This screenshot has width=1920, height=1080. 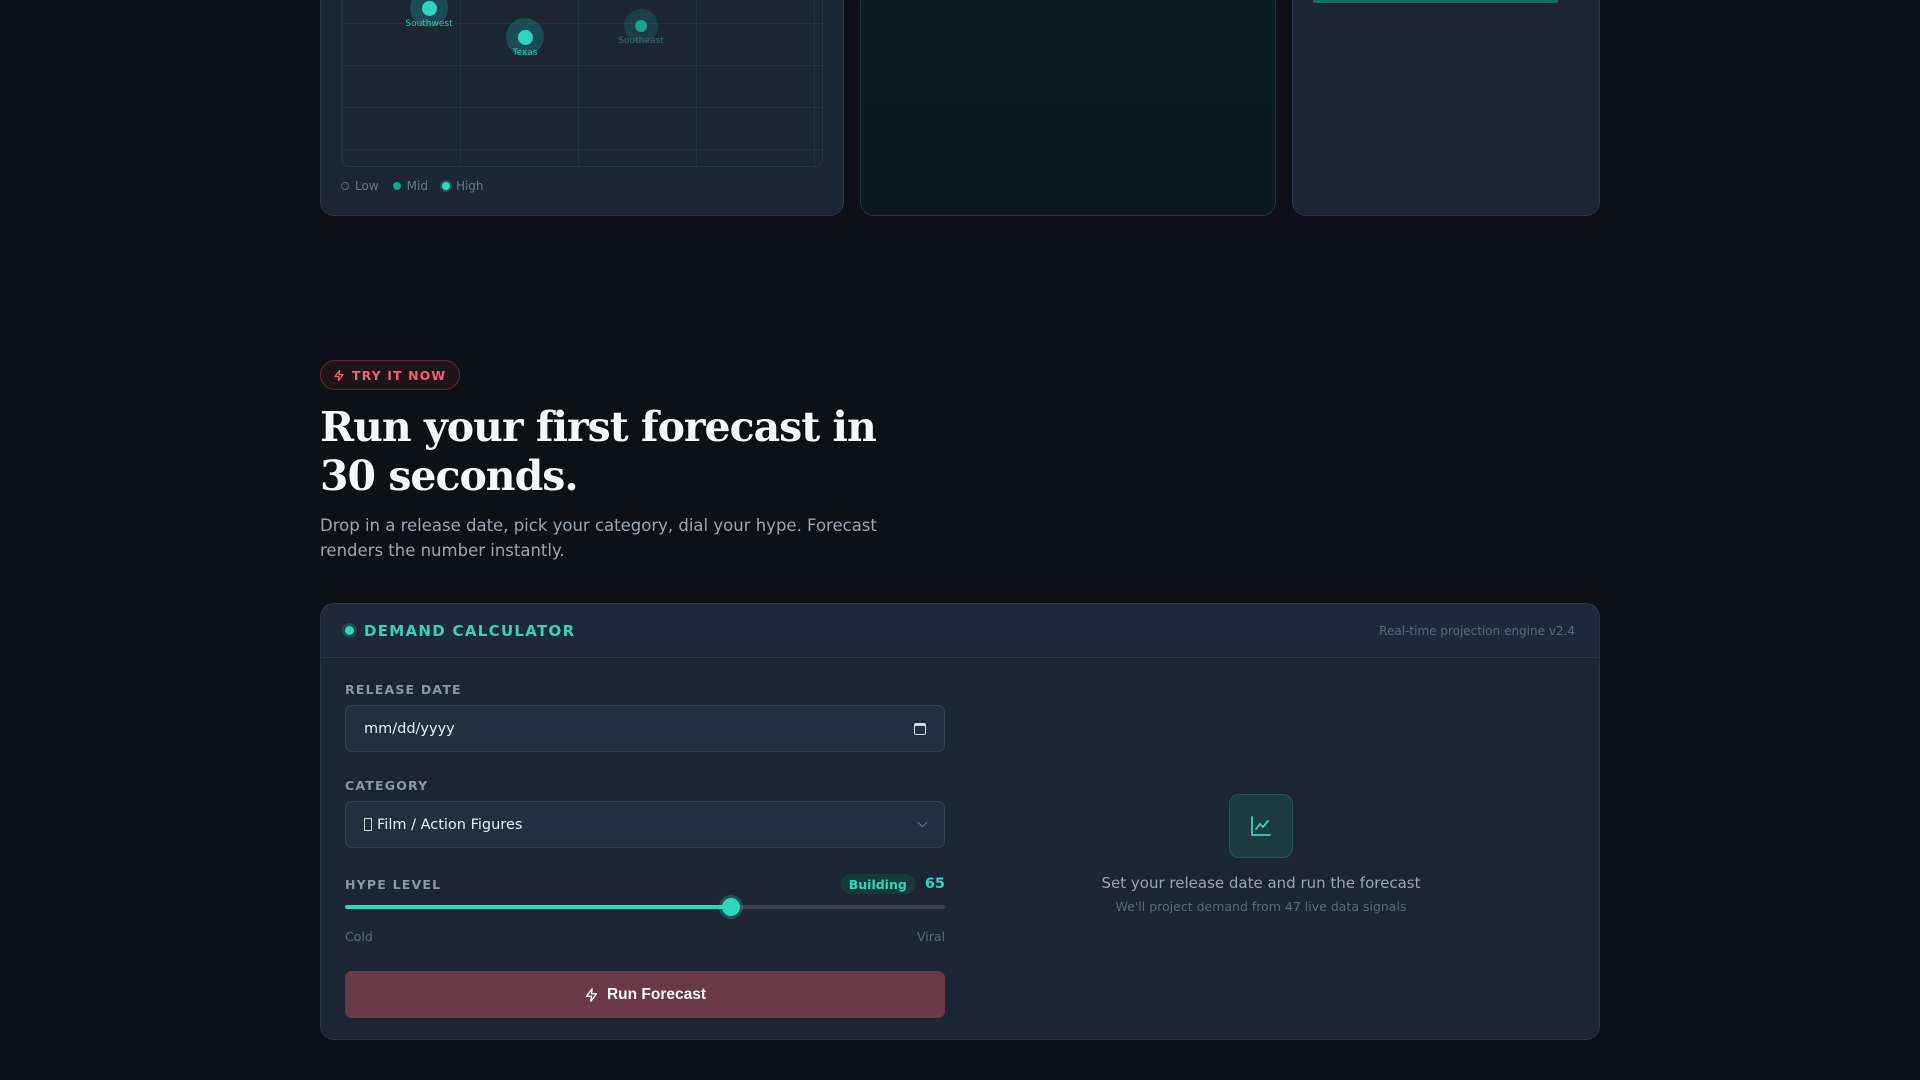 What do you see at coordinates (429, 14) in the screenshot?
I see `map-node-southwest: Southwest` at bounding box center [429, 14].